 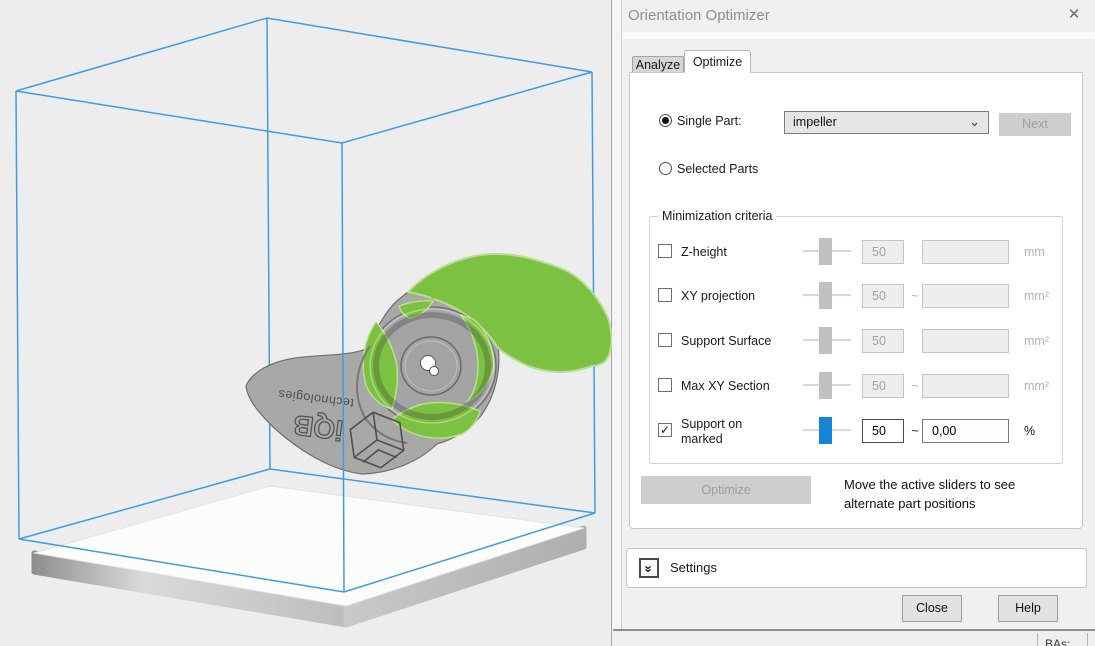 I want to click on xy-projection-slider, so click(x=827, y=296).